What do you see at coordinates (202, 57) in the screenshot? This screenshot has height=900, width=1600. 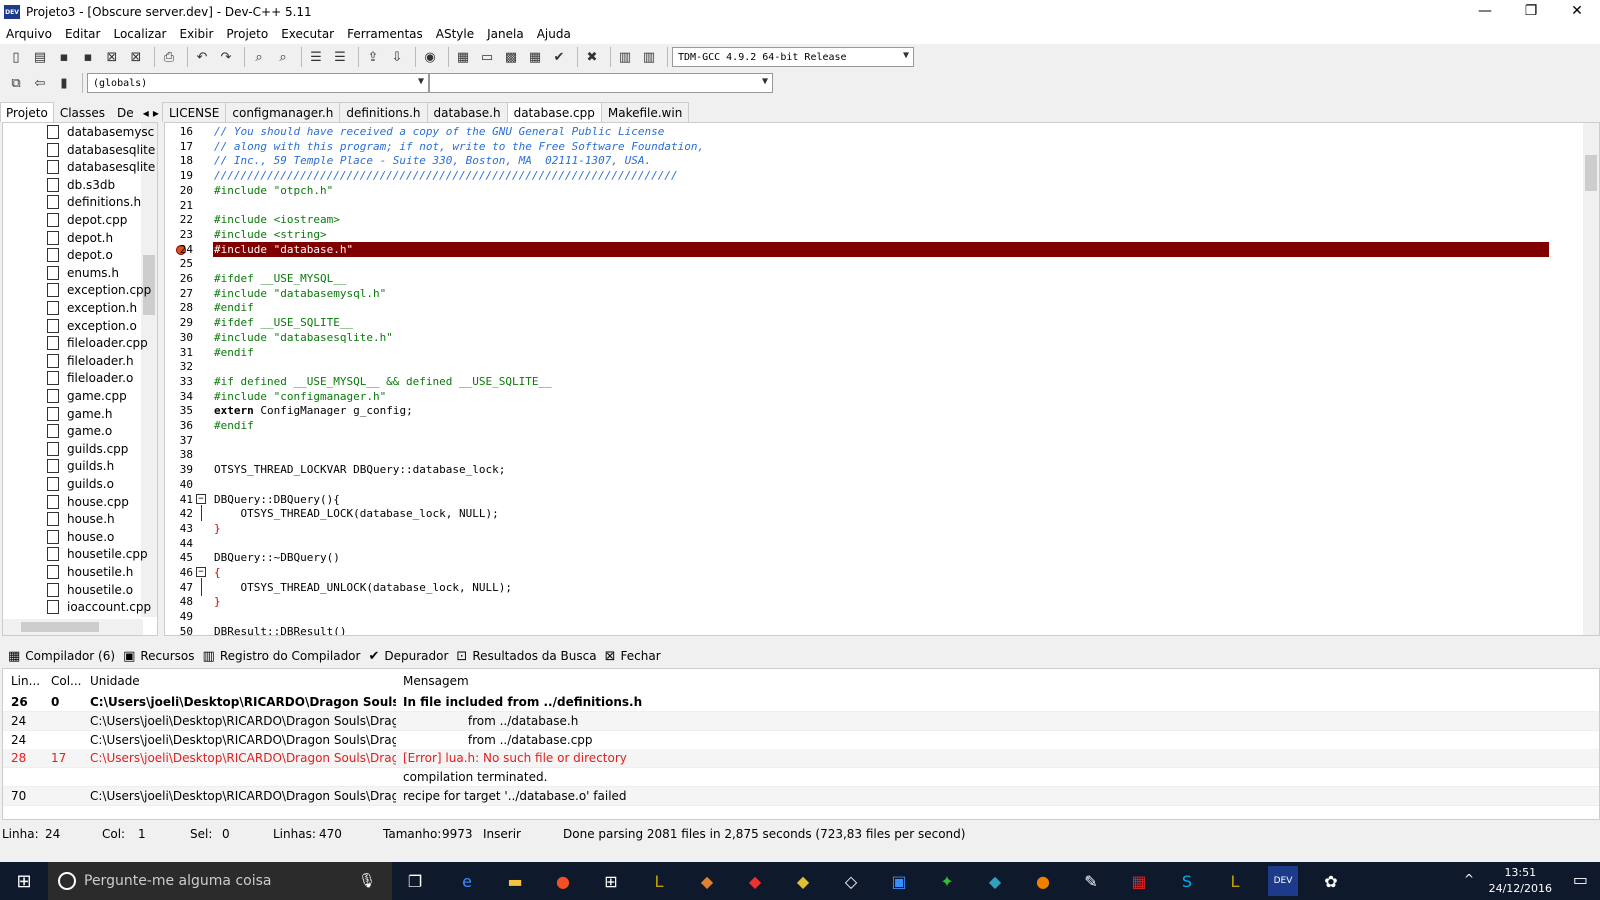 I see `undo-icon: ↶` at bounding box center [202, 57].